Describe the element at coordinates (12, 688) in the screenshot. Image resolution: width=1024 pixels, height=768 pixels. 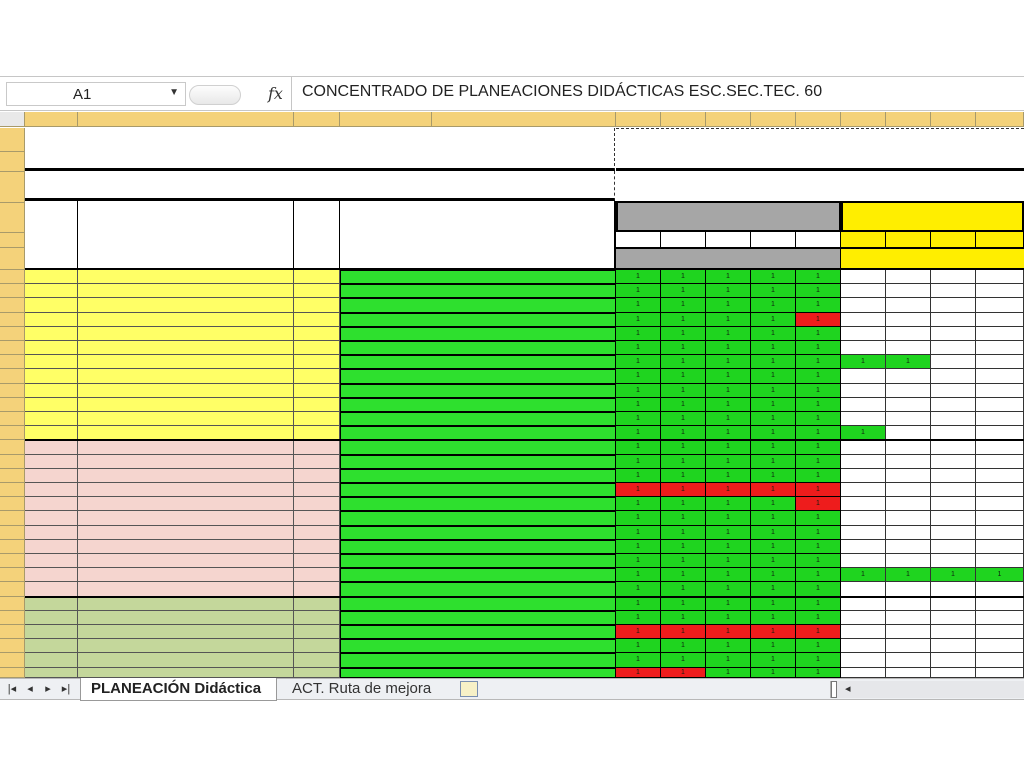
I see `first-sheet-icon: |◂` at that location.